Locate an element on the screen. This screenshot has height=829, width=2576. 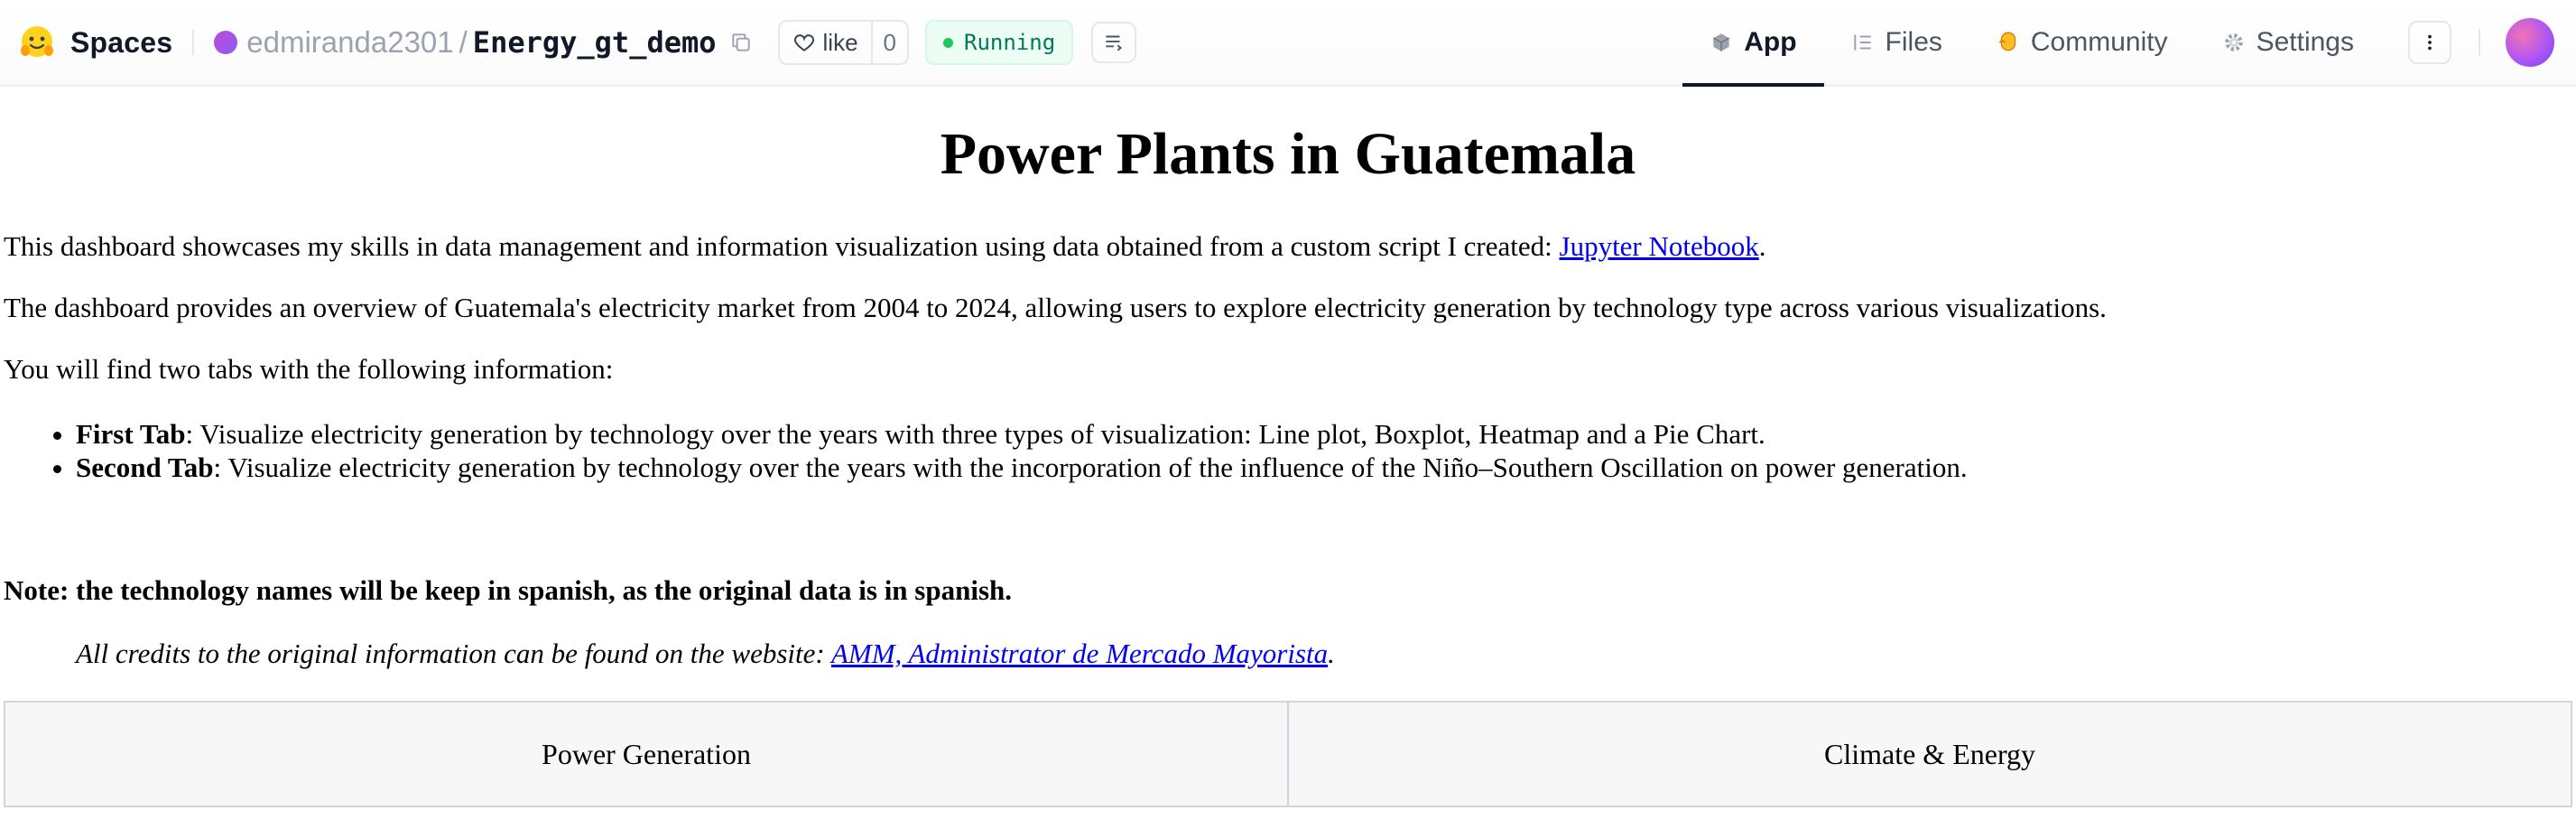
tab-app: App is located at coordinates (1753, 43).